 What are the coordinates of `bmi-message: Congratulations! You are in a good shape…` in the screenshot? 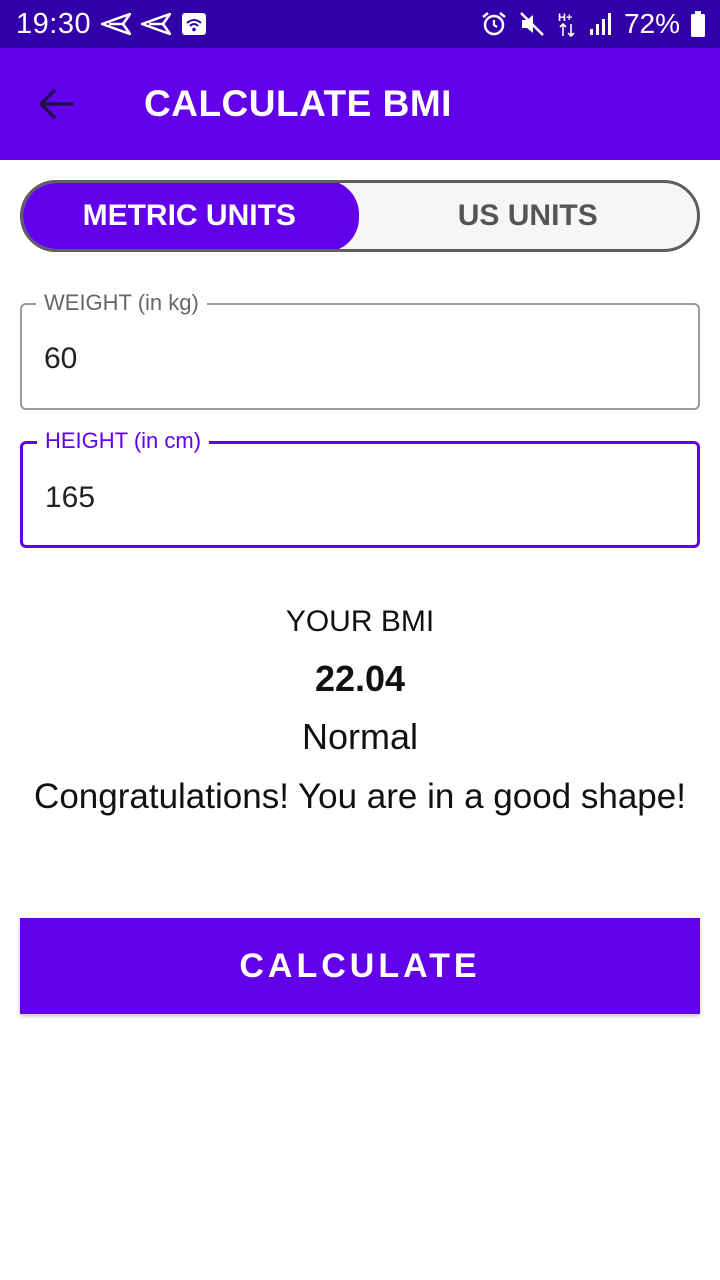 It's located at (360, 796).